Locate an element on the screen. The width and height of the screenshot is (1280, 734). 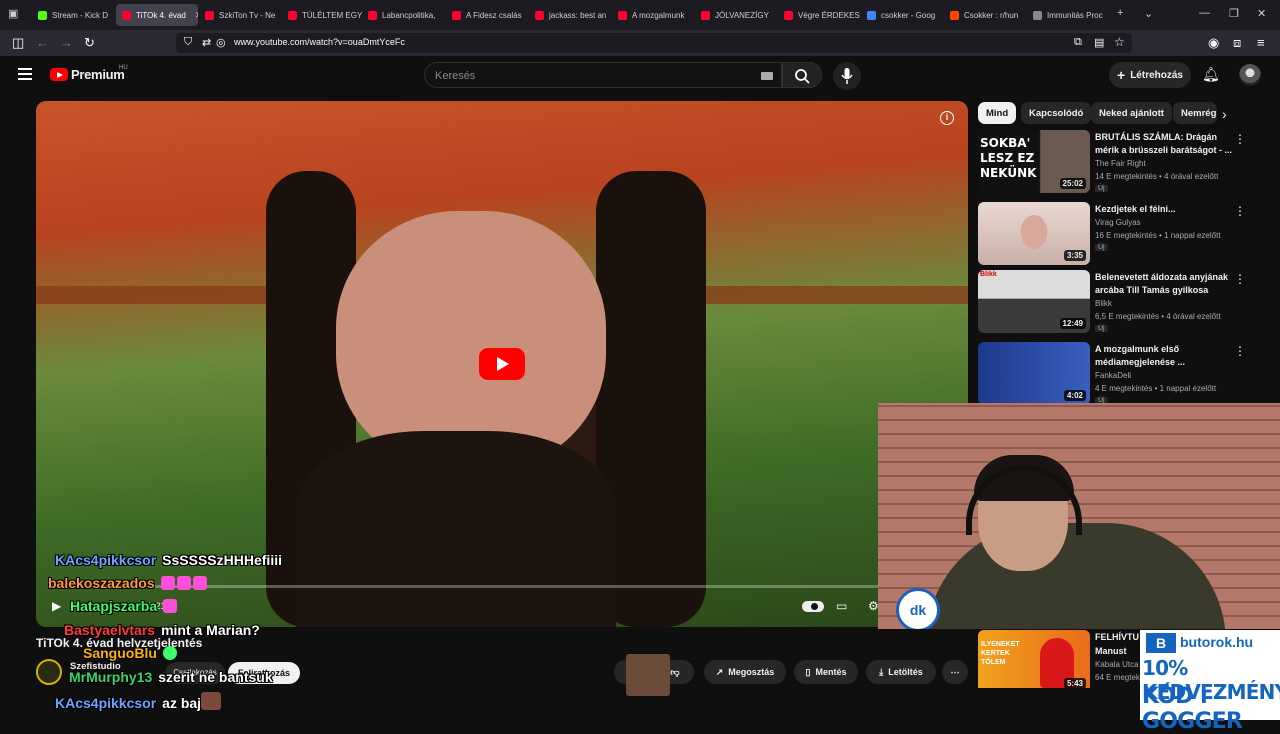
close-tab-icon: ✕ is located at coordinates (196, 15).